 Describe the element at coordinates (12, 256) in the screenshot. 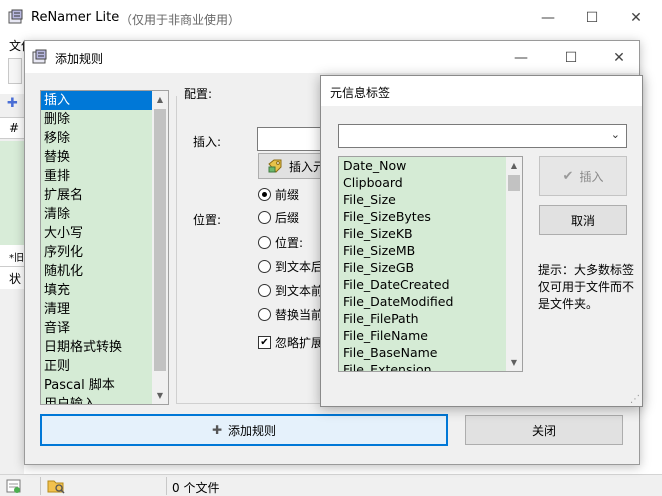

I see `files-table-header: *旧` at that location.